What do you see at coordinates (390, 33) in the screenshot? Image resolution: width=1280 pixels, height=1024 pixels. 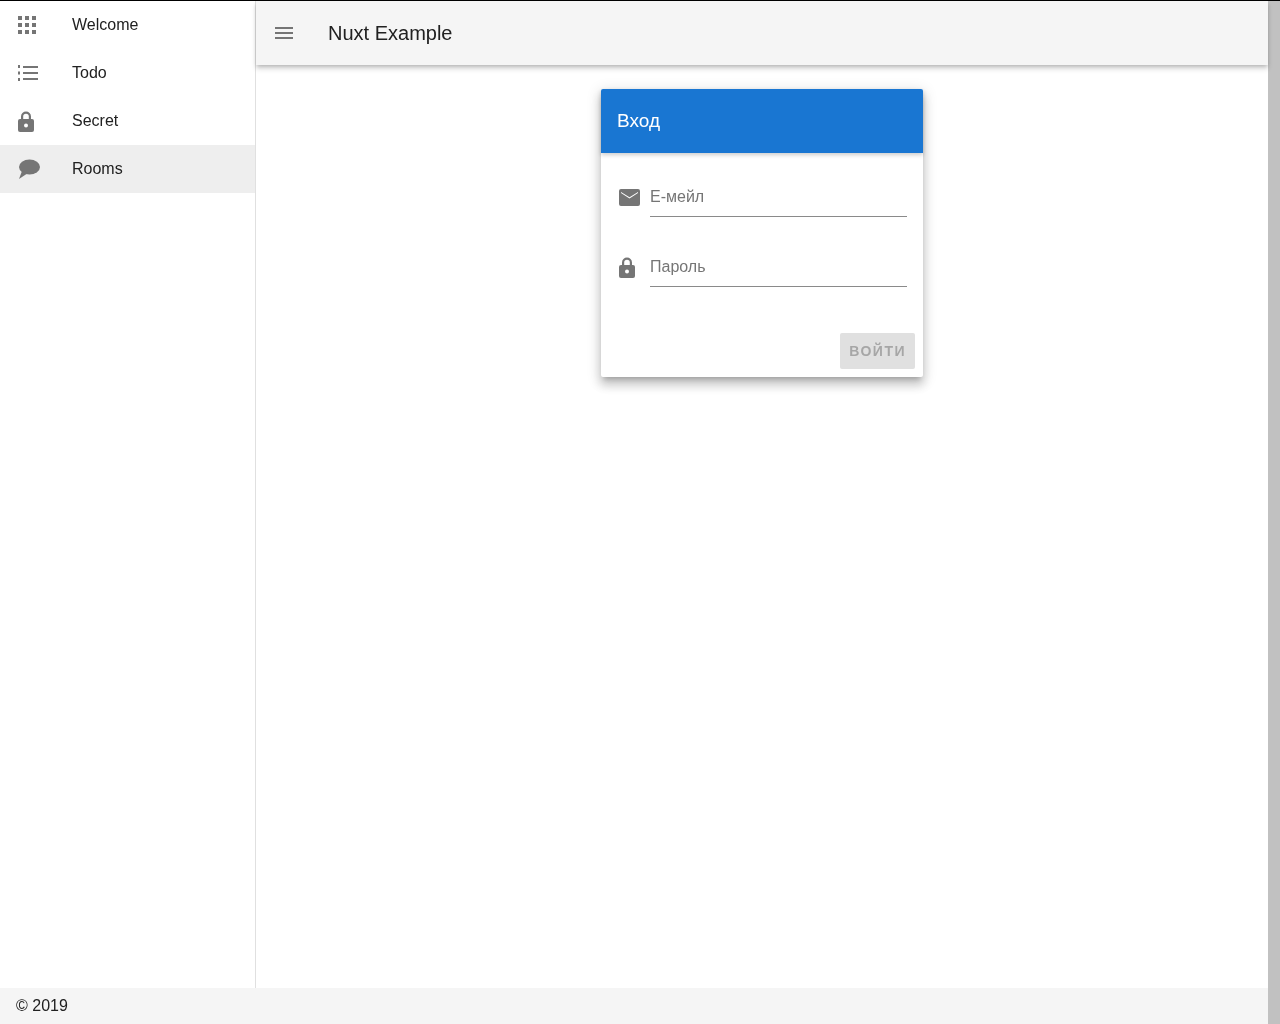 I see `toolbar-title: Nuxt Example` at bounding box center [390, 33].